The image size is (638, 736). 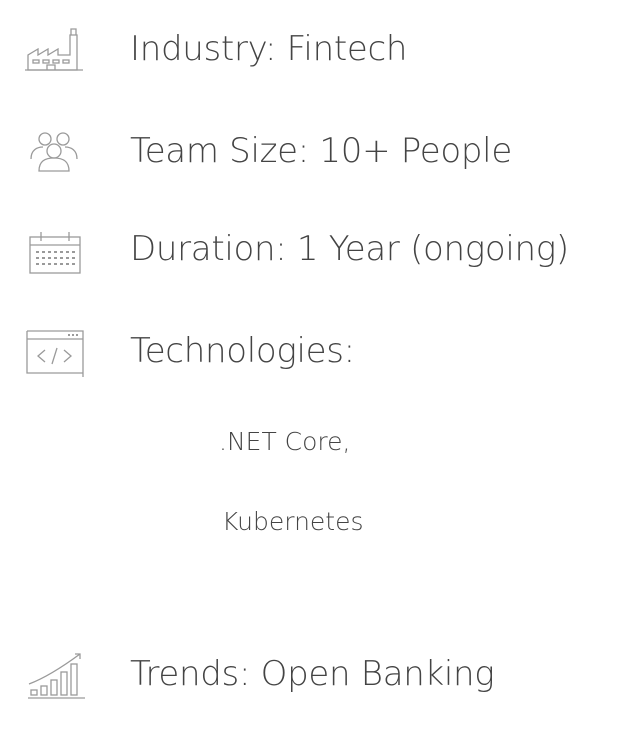 What do you see at coordinates (293, 521) in the screenshot?
I see `technology-item: Kubernetes` at bounding box center [293, 521].